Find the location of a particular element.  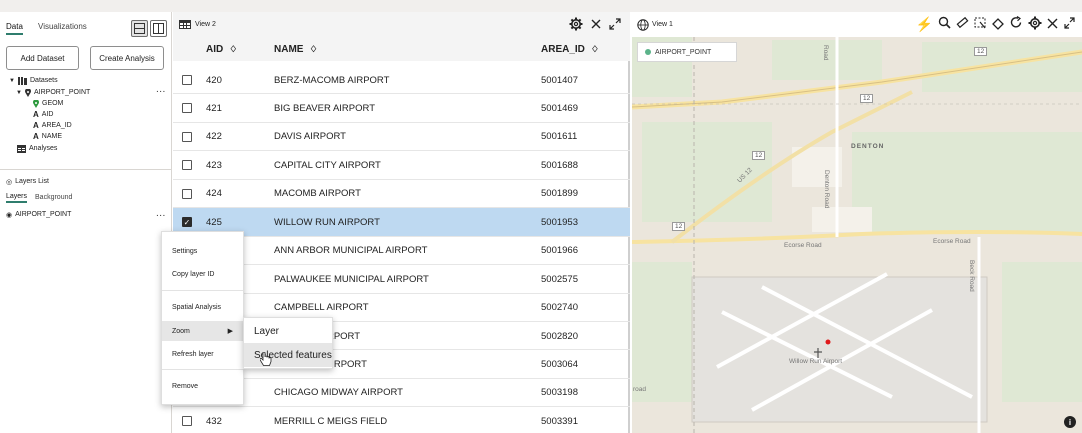

column-header-aid: AID ♢ is located at coordinates (222, 49).